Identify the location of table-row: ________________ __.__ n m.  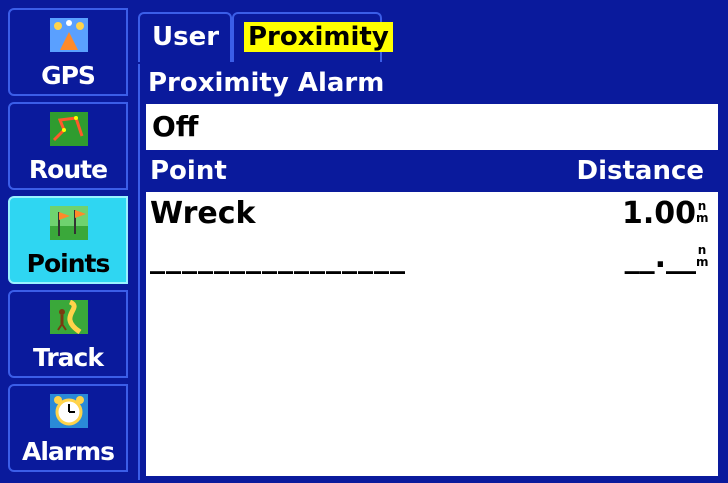
(432, 259).